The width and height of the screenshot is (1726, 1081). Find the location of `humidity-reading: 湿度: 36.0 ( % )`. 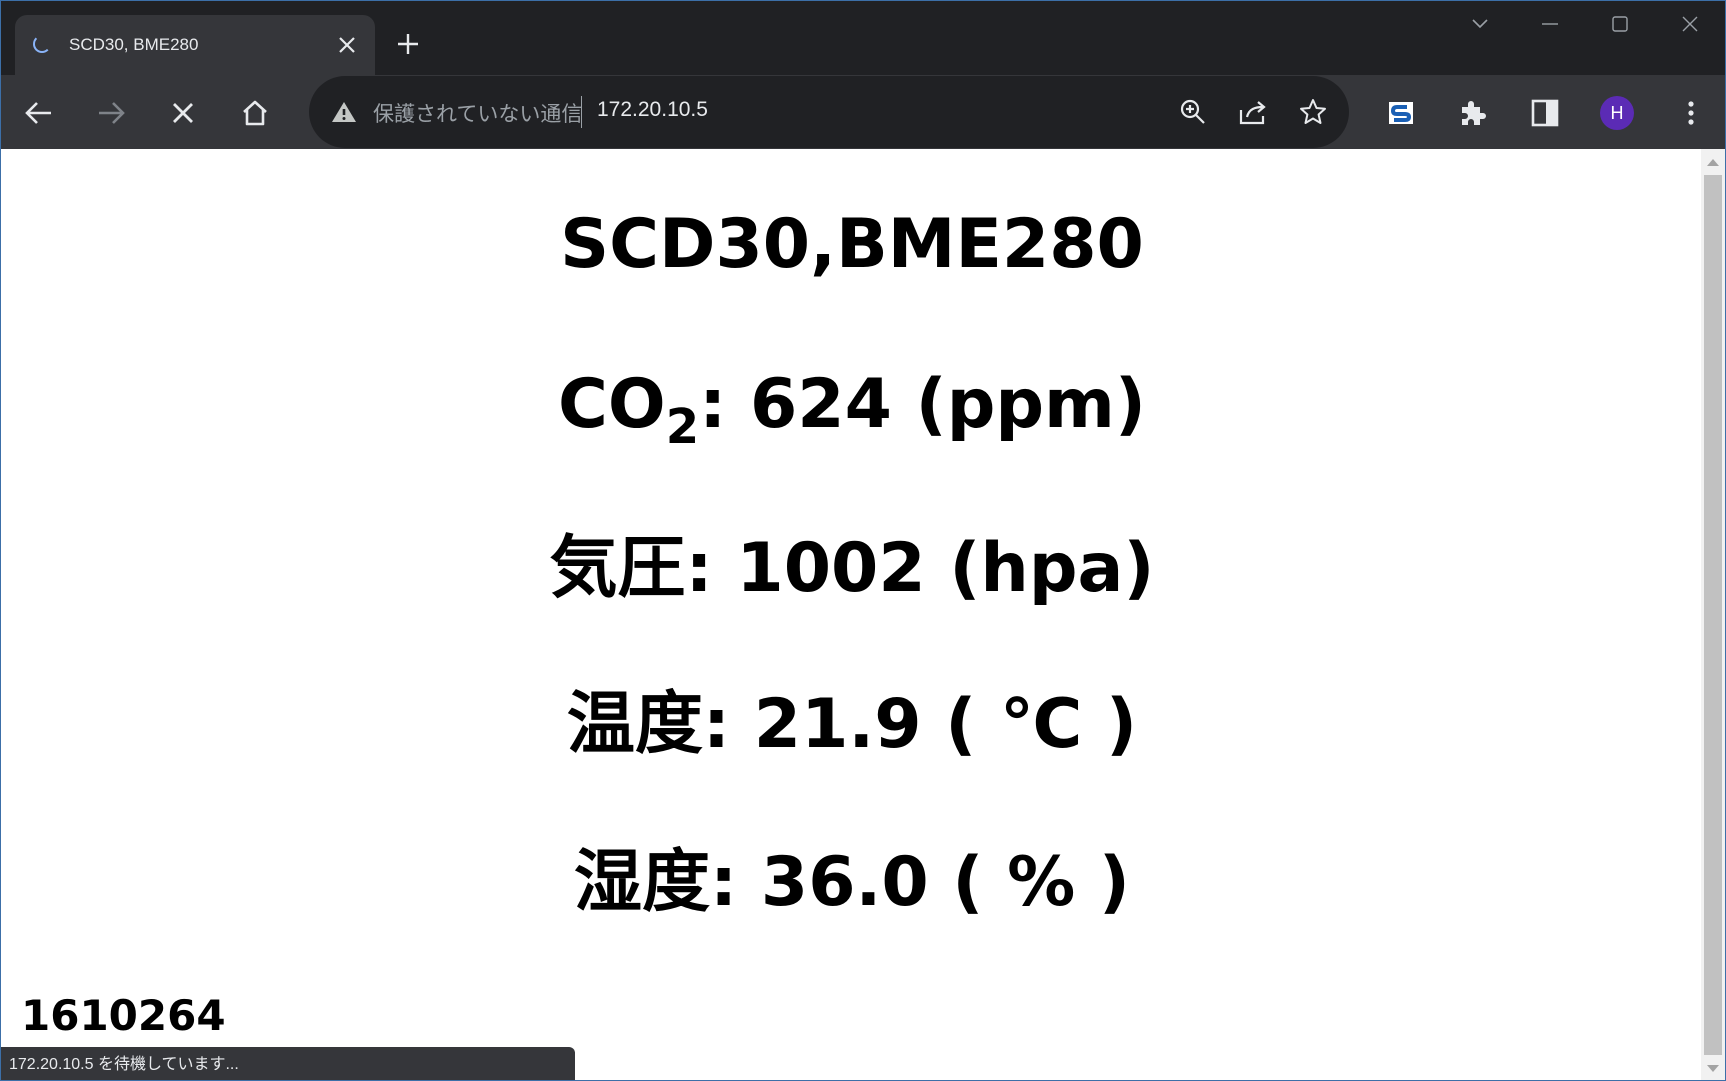

humidity-reading: 湿度: 36.0 ( % ) is located at coordinates (852, 882).